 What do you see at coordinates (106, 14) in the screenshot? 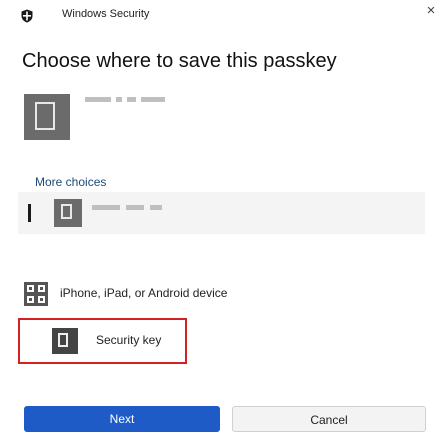
I see `window-title: Windows Security` at bounding box center [106, 14].